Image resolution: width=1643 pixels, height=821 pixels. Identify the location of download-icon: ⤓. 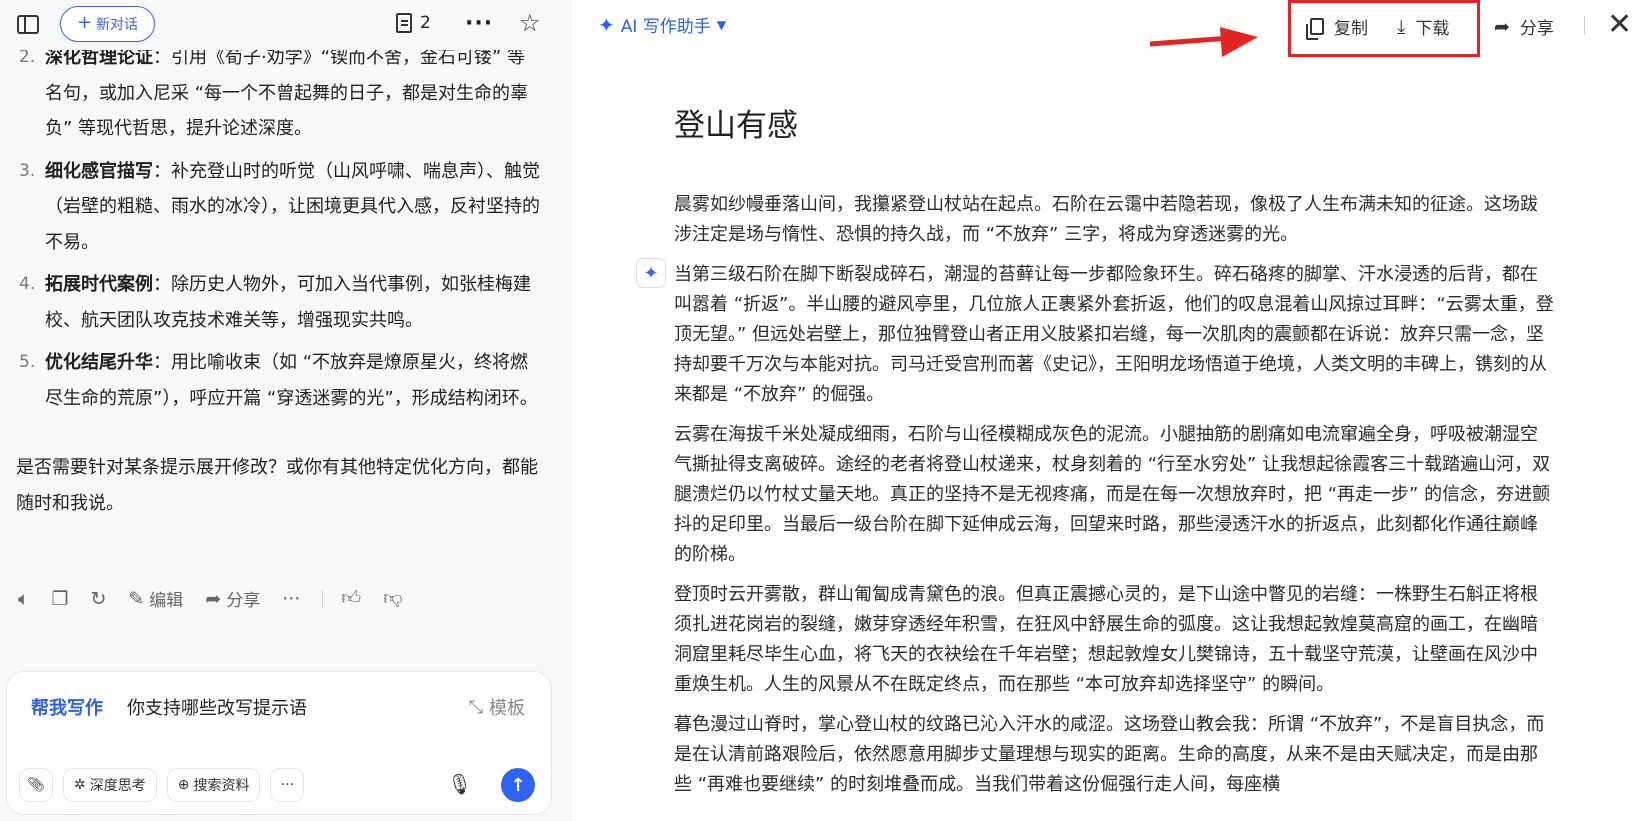
(1401, 26).